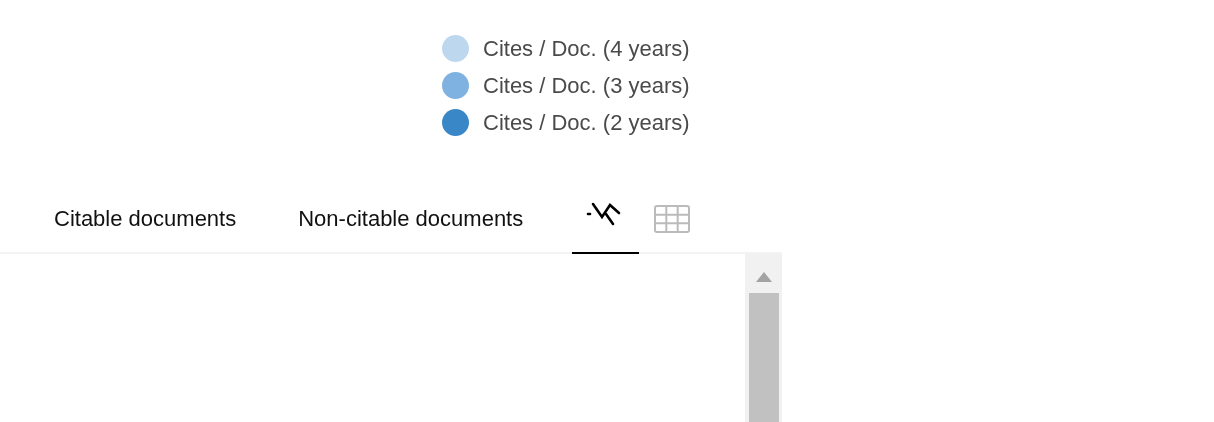 The width and height of the screenshot is (1214, 422). I want to click on scrollbar-thumb, so click(763, 357).